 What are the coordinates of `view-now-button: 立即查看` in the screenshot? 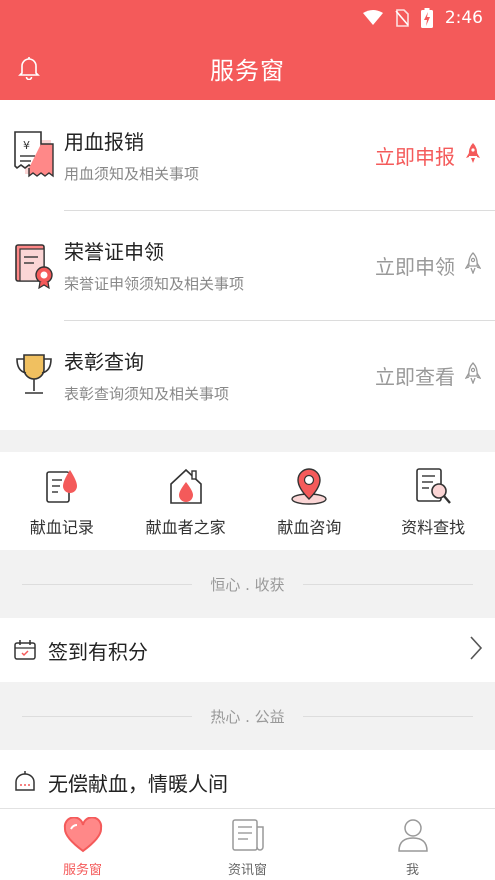 It's located at (435, 375).